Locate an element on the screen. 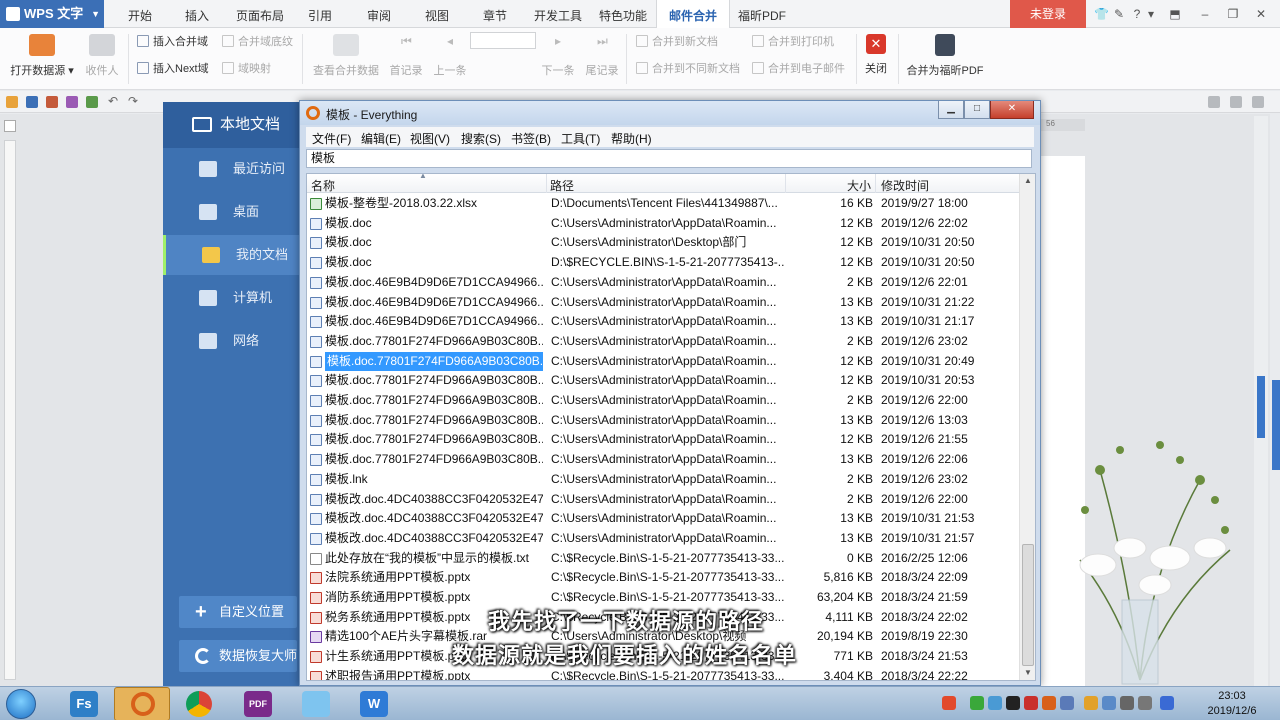 The width and height of the screenshot is (1280, 720). field-mapping-button: 域映射 is located at coordinates (246, 69).